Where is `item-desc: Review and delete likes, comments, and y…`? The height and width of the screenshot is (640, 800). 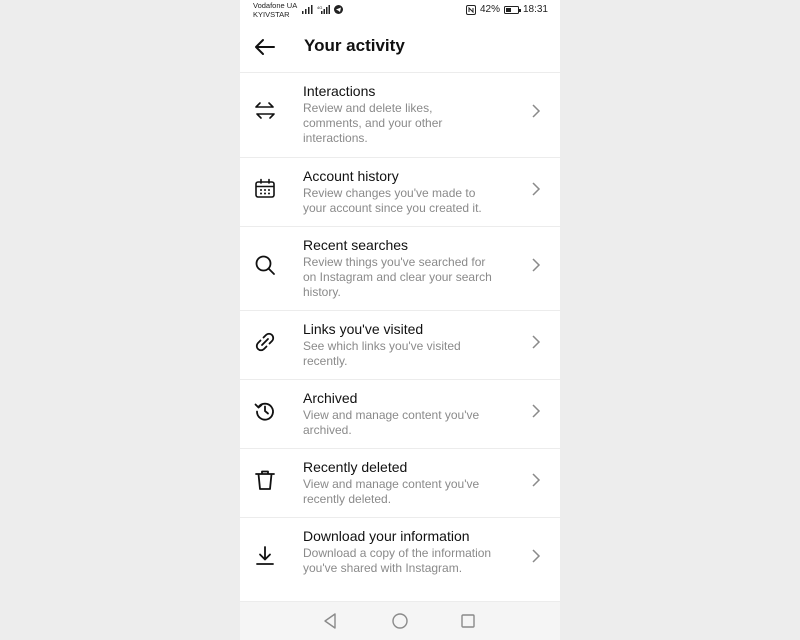 item-desc: Review and delete likes, comments, and y… is located at coordinates (373, 123).